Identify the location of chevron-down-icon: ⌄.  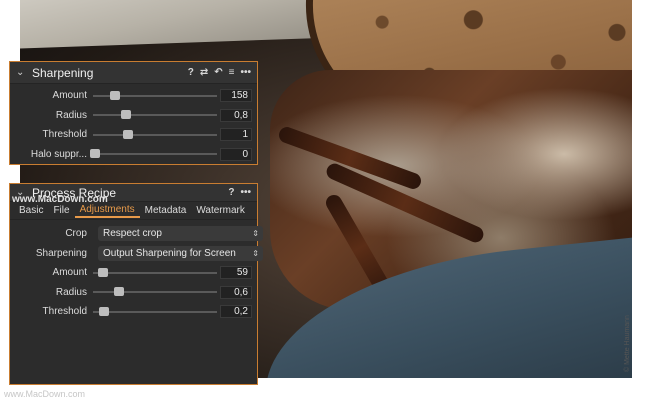
(23, 72).